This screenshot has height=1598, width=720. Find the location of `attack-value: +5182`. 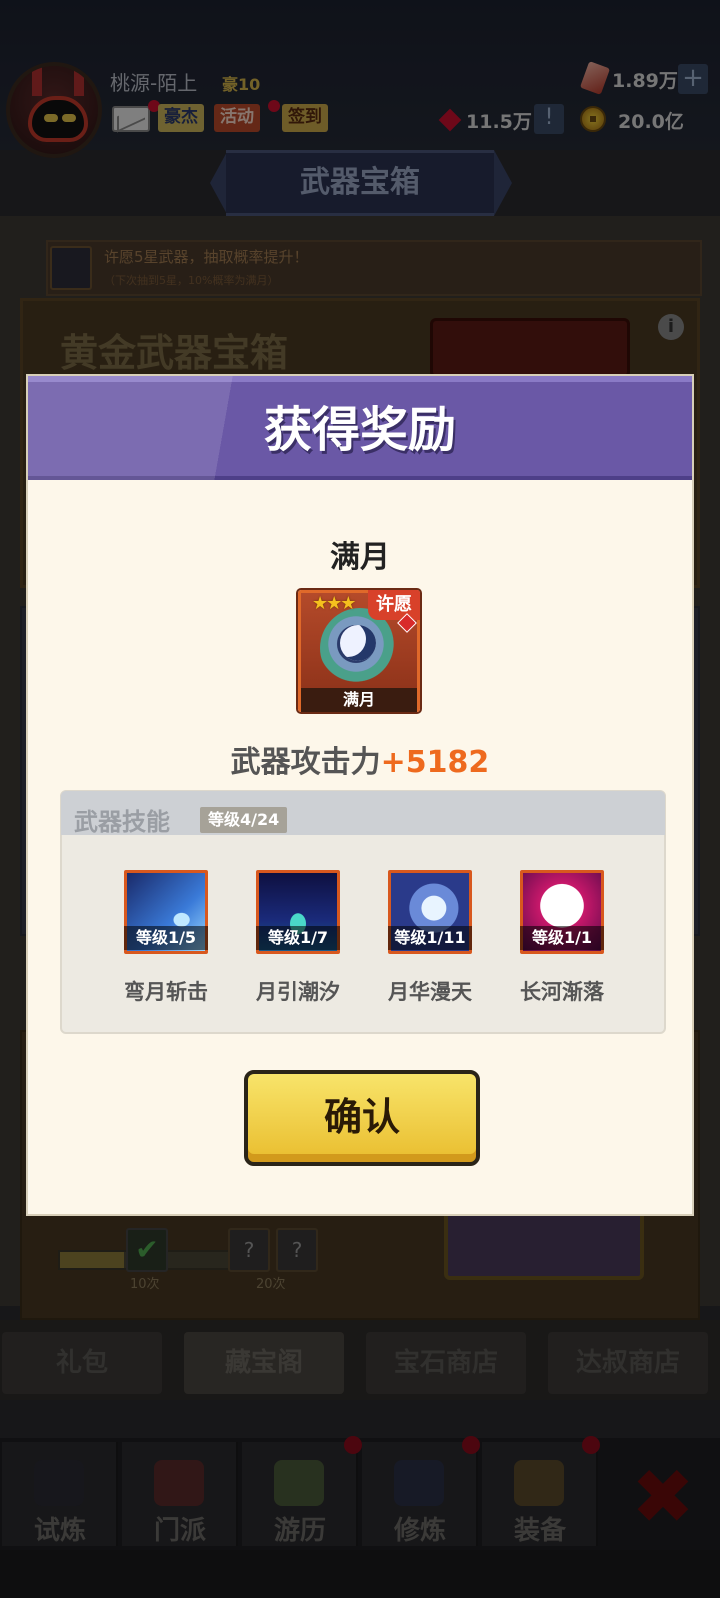

attack-value: +5182 is located at coordinates (435, 762).